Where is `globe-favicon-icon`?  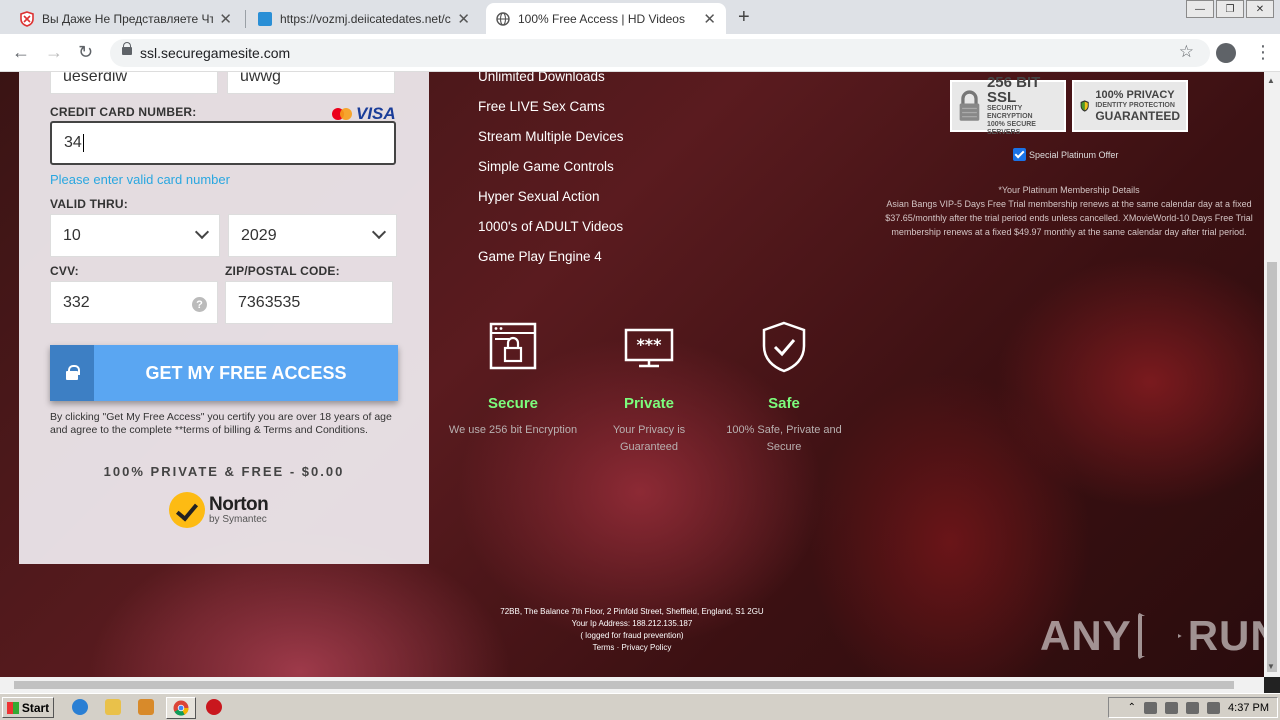 globe-favicon-icon is located at coordinates (503, 18).